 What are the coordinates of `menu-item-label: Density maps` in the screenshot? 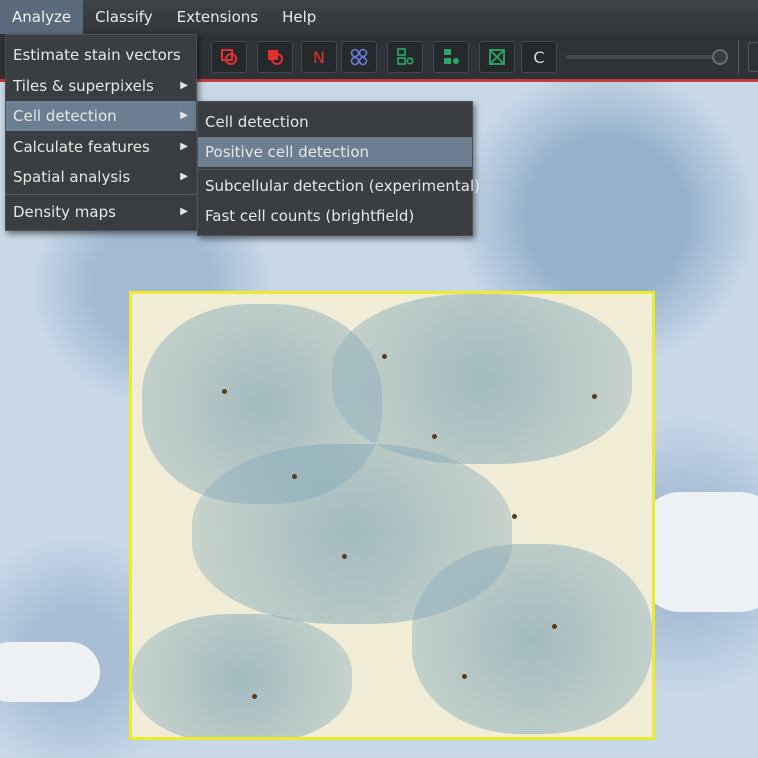 It's located at (64, 212).